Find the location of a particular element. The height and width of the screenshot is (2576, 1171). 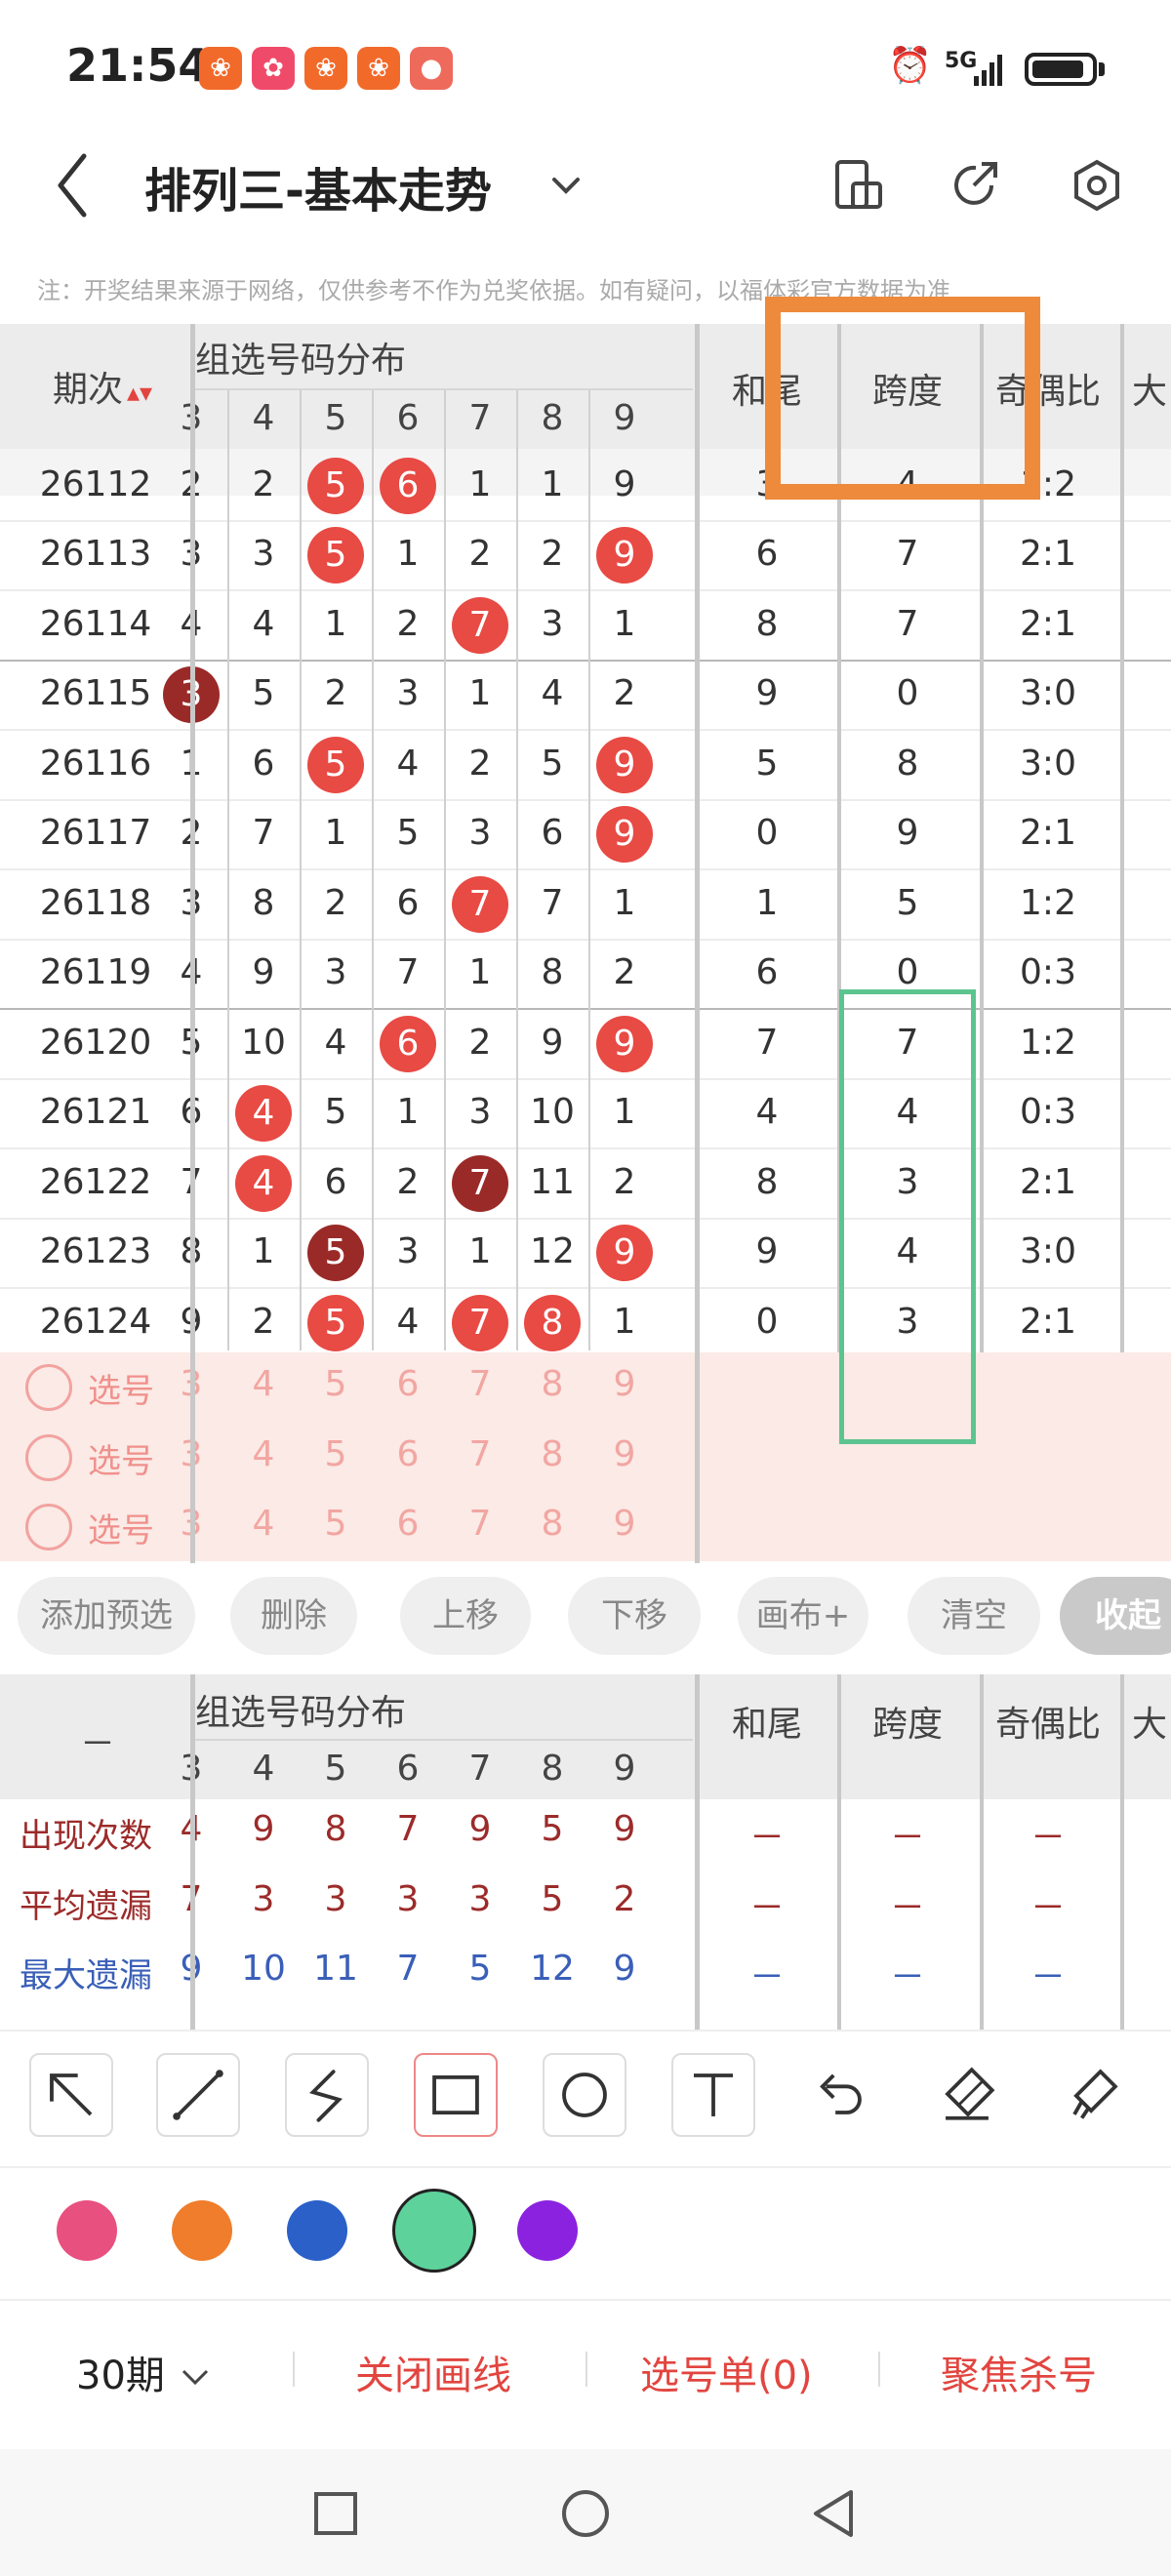

pick-divider is located at coordinates (697, 1456).